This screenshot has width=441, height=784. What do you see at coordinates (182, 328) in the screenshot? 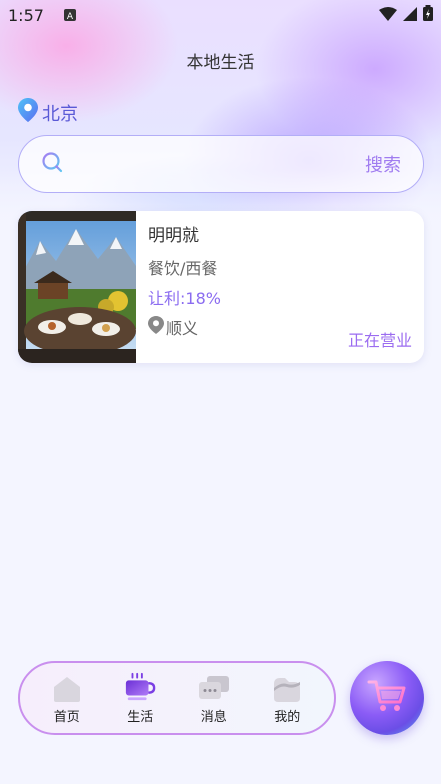
I see `shop-area-label: 顺义` at bounding box center [182, 328].